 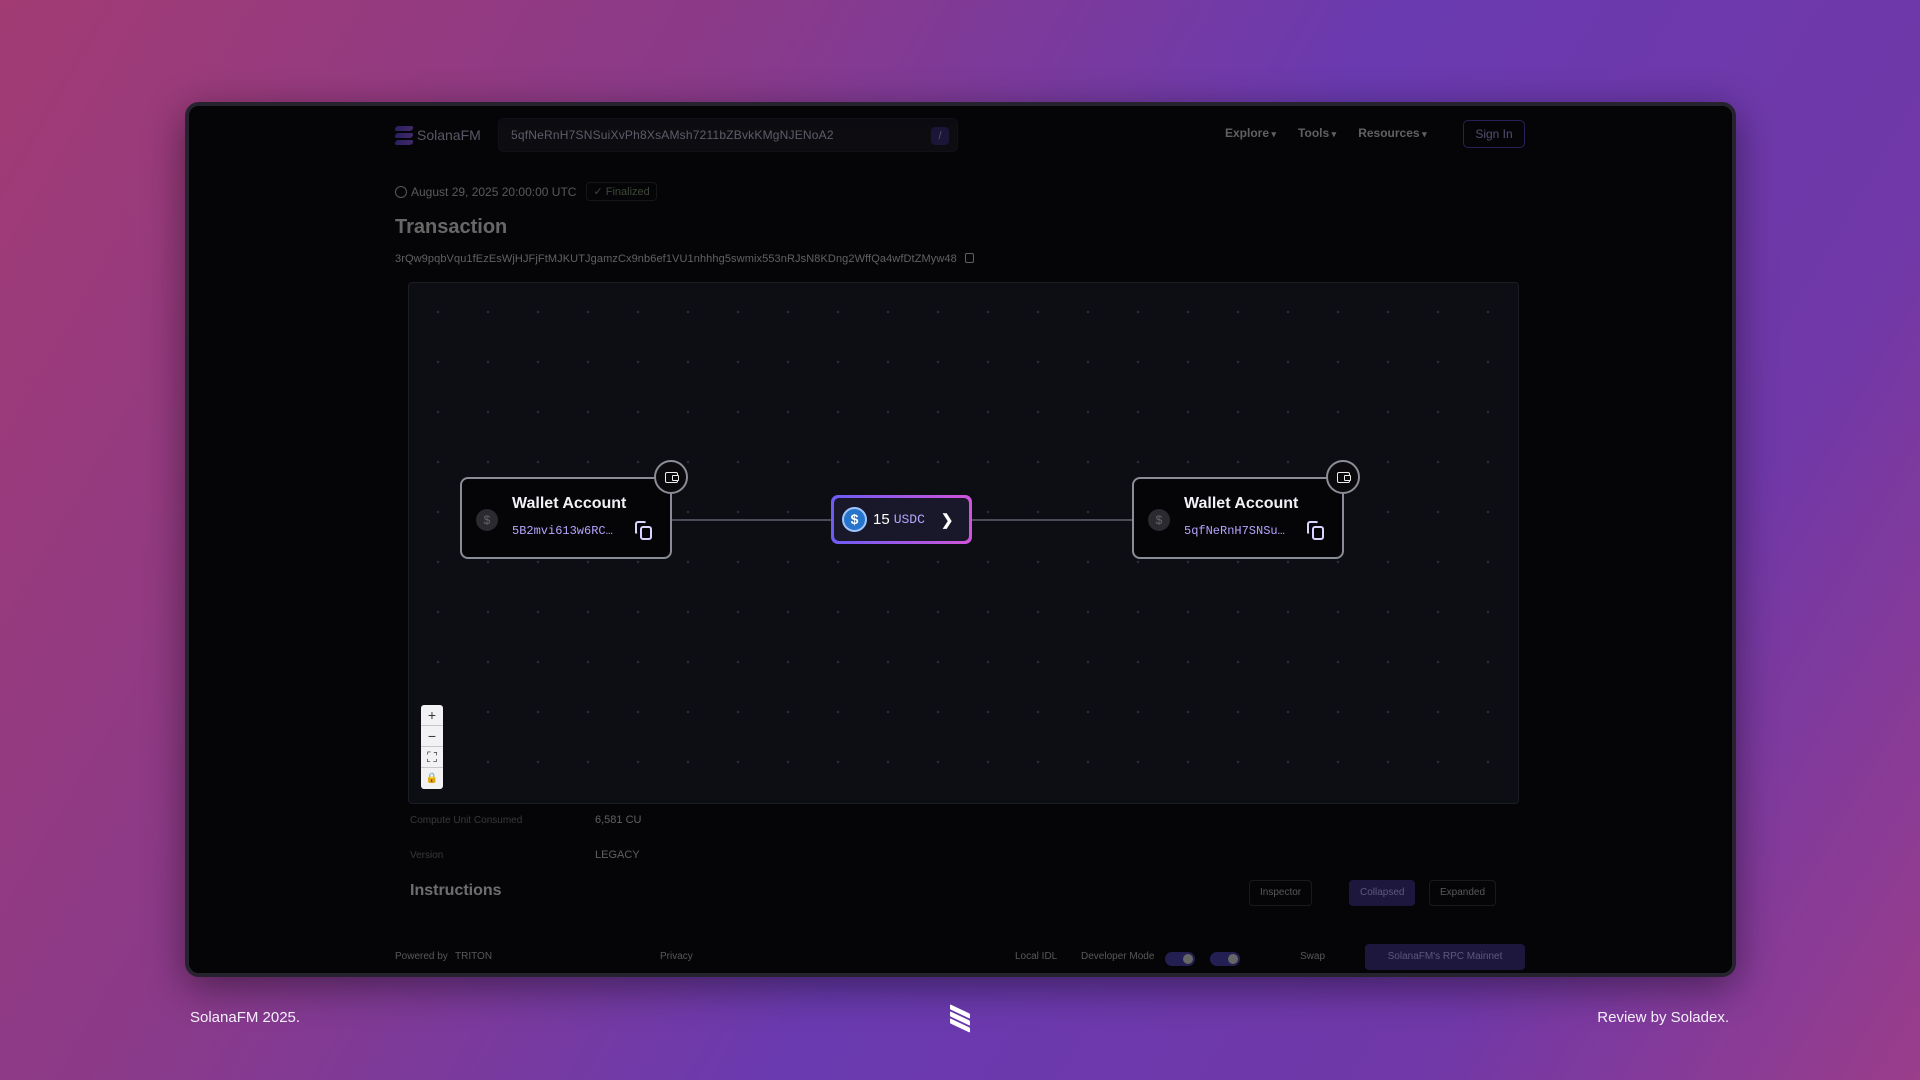 I want to click on zoom-out-button: −, so click(x=432, y=736).